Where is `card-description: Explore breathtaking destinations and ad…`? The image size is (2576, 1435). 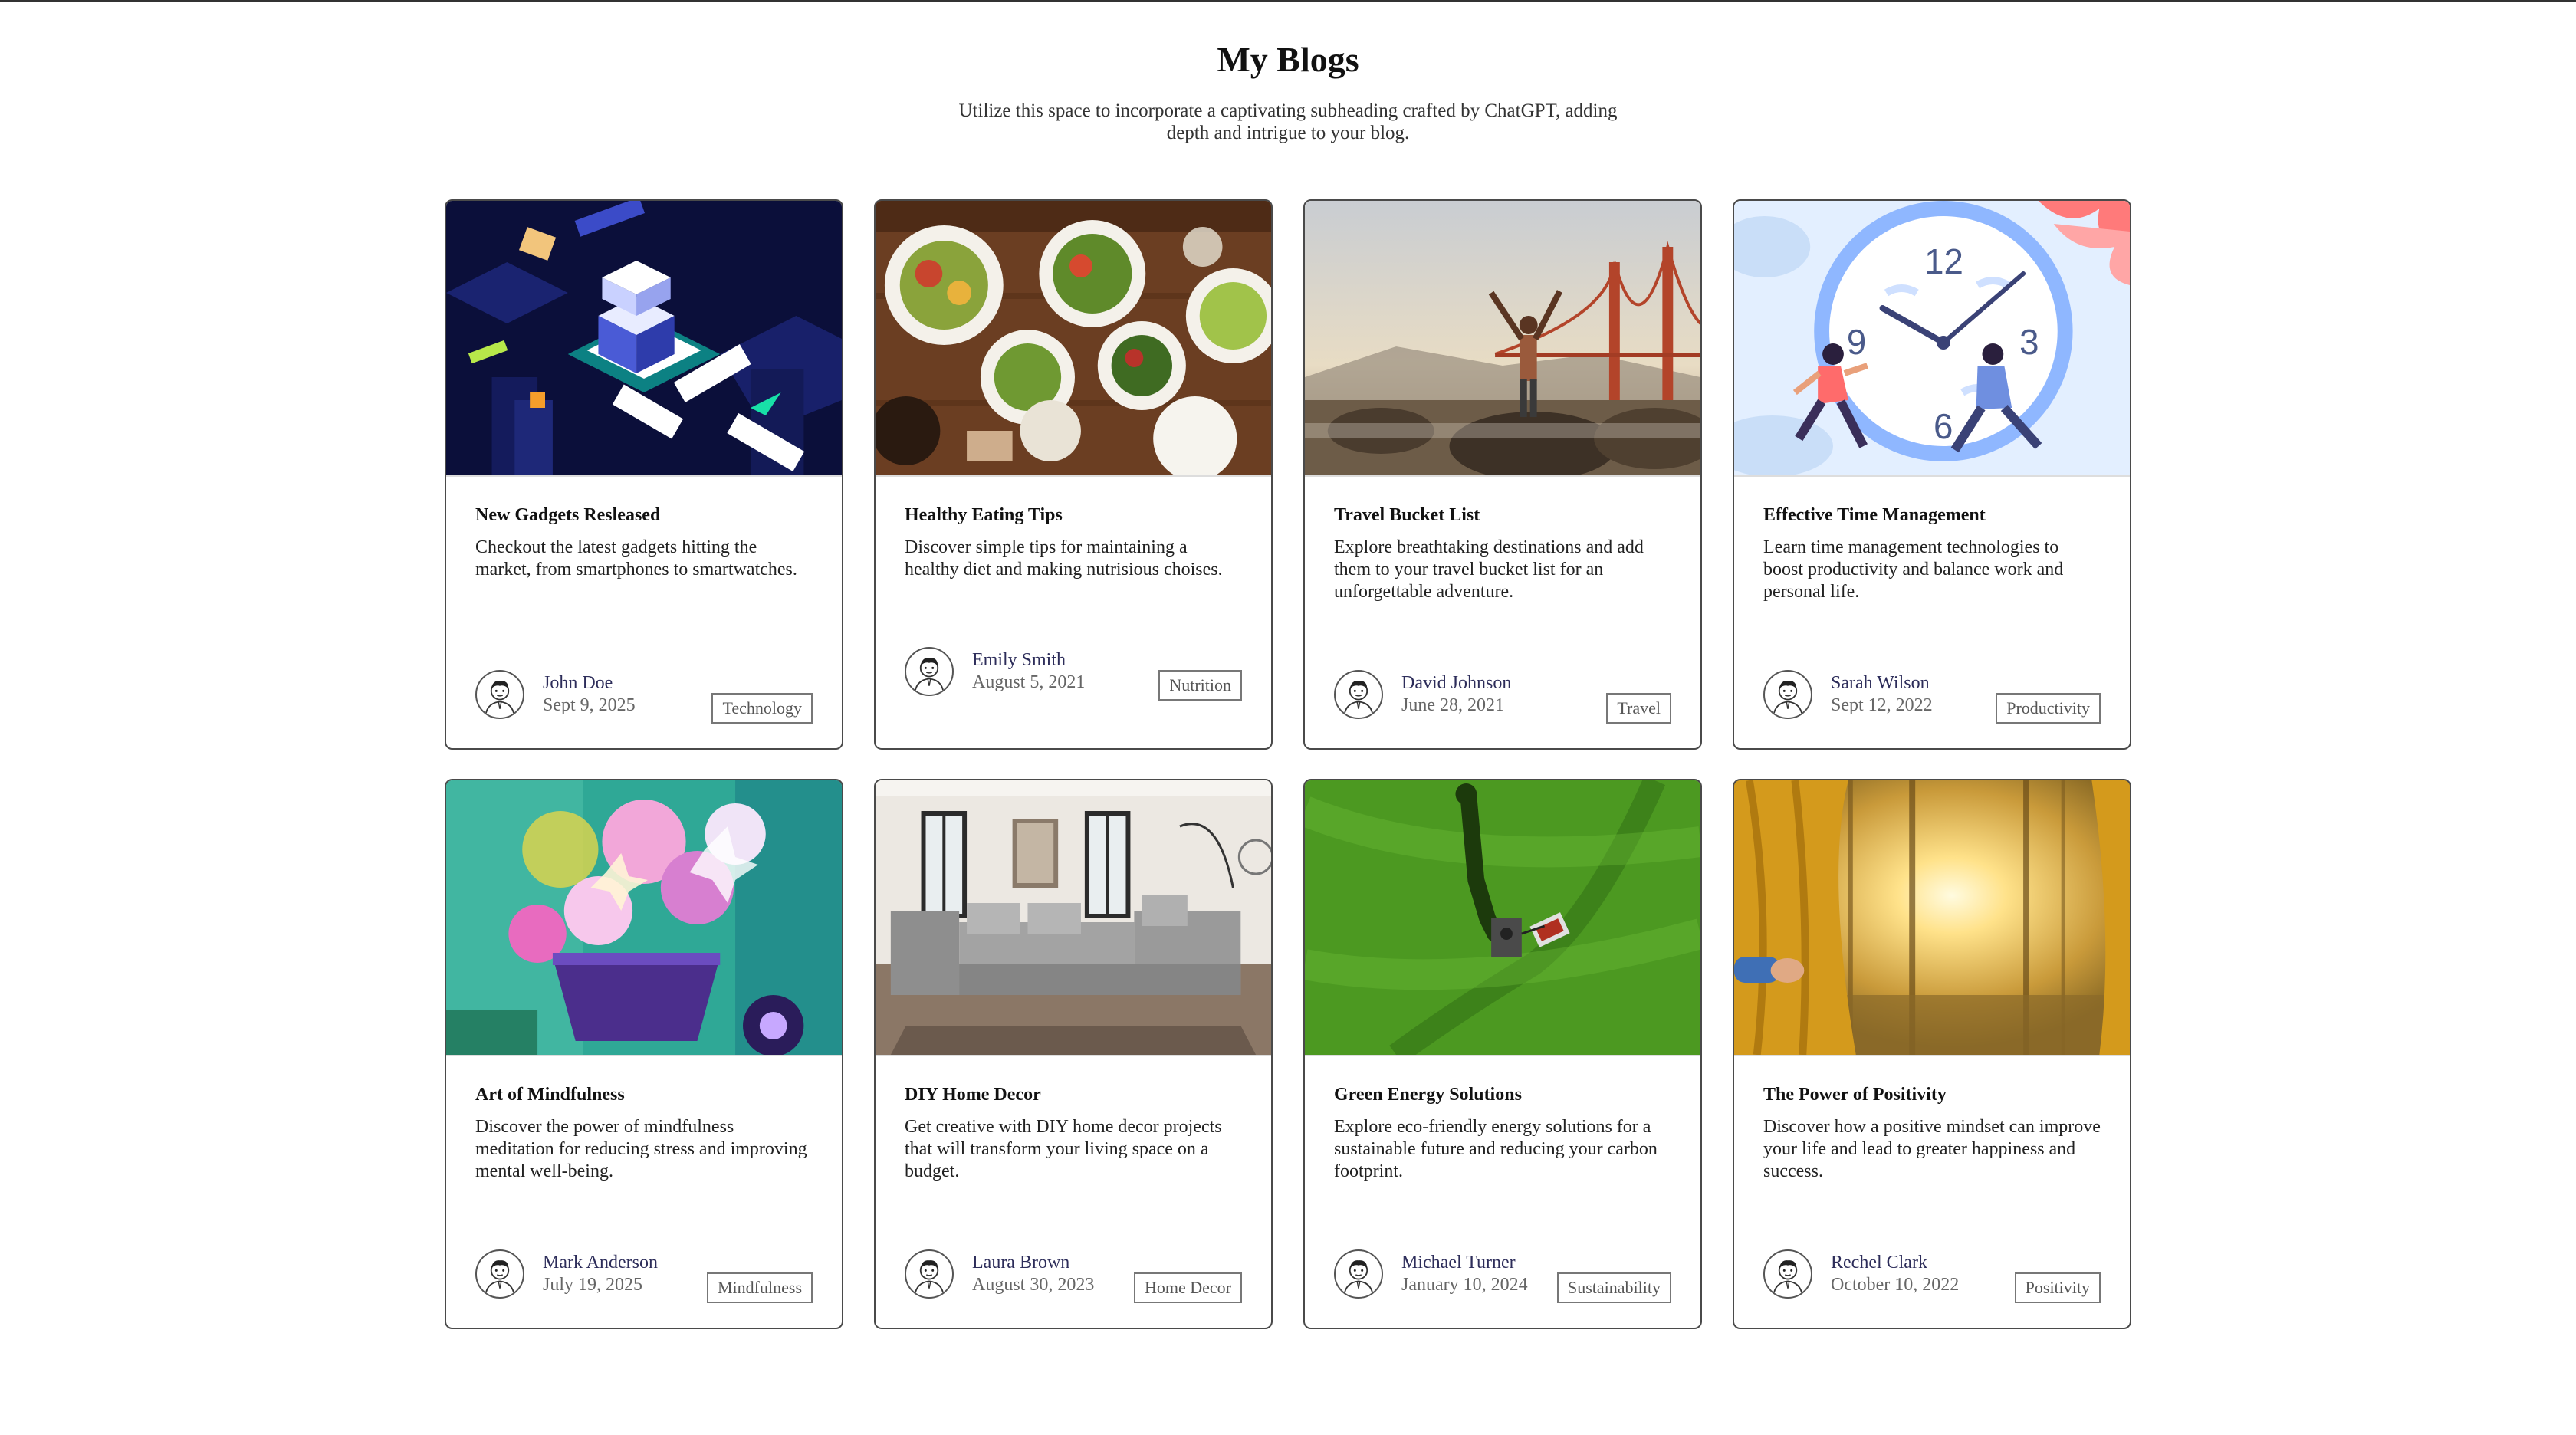
card-description: Explore breathtaking destinations and ad… is located at coordinates (1489, 570).